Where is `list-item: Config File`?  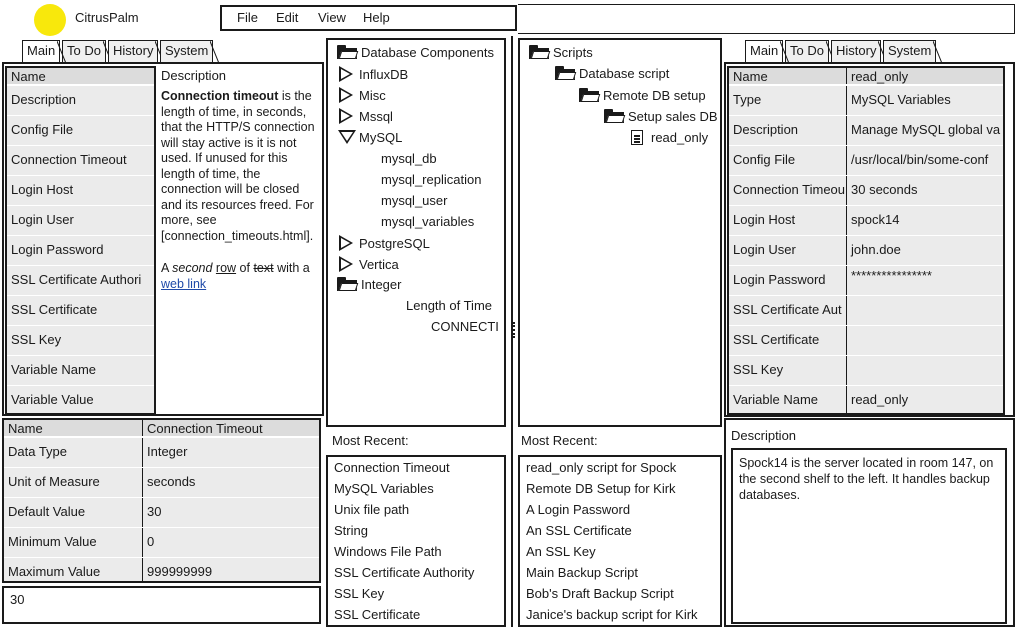 list-item: Config File is located at coordinates (80, 131).